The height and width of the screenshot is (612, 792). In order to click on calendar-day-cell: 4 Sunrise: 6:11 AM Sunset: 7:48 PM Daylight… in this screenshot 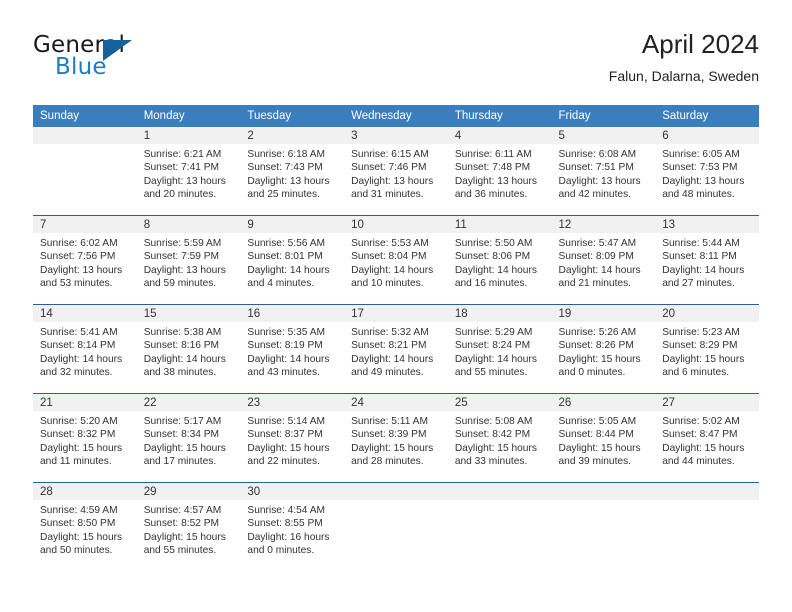, I will do `click(499, 171)`.